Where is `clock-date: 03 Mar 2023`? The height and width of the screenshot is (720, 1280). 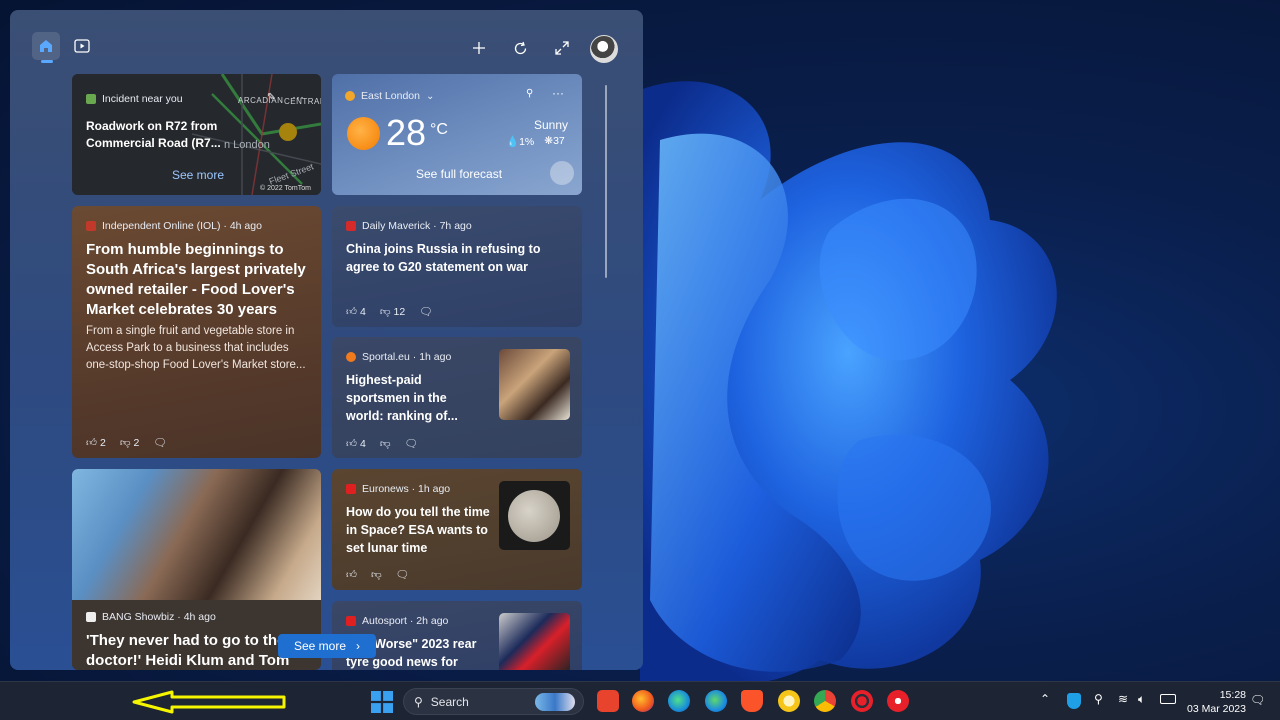 clock-date: 03 Mar 2023 is located at coordinates (1216, 709).